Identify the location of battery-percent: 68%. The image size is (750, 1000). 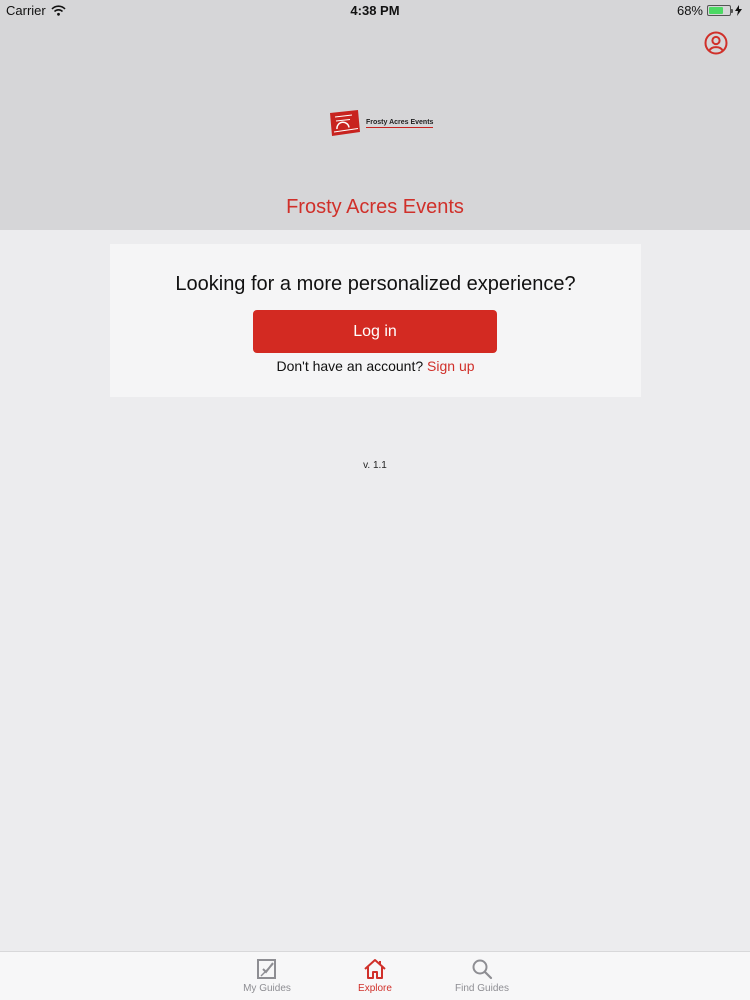
(689, 10).